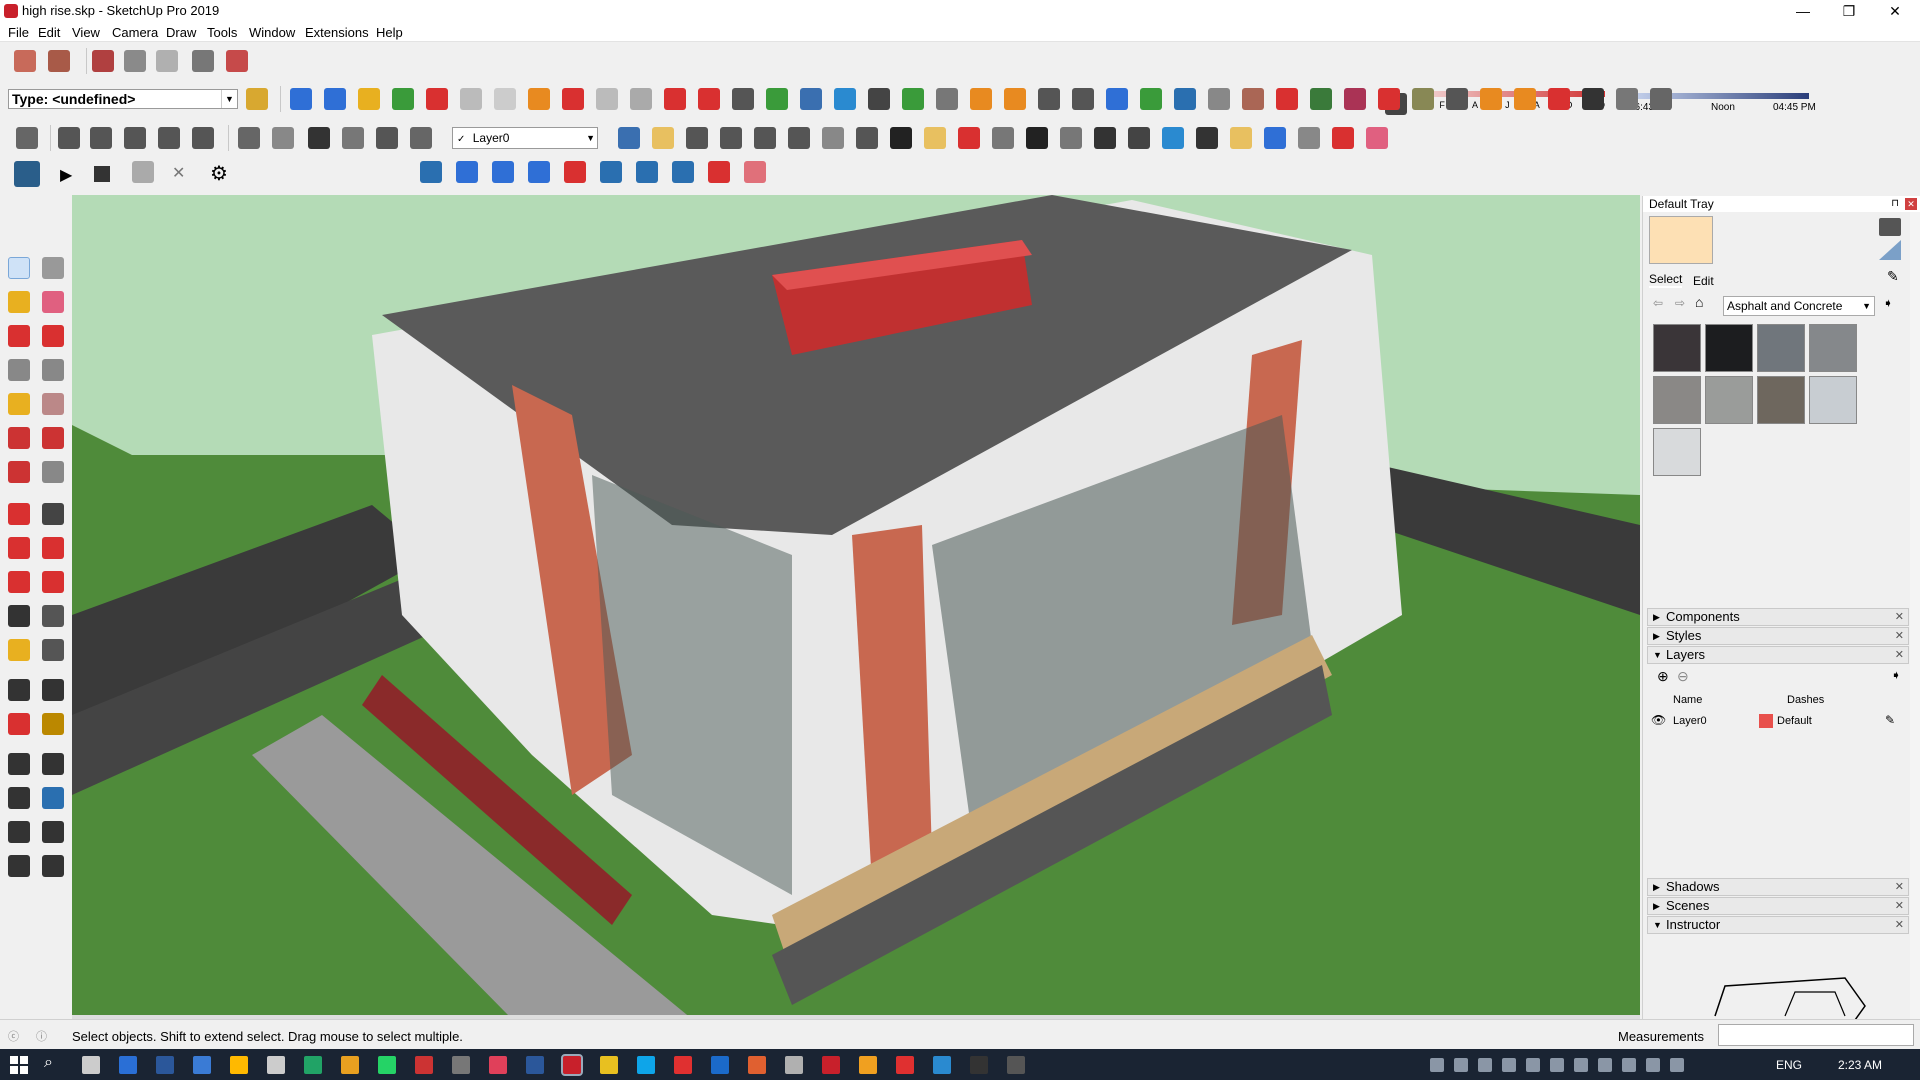  I want to click on freehand-pencil-icon, so click(969, 138).